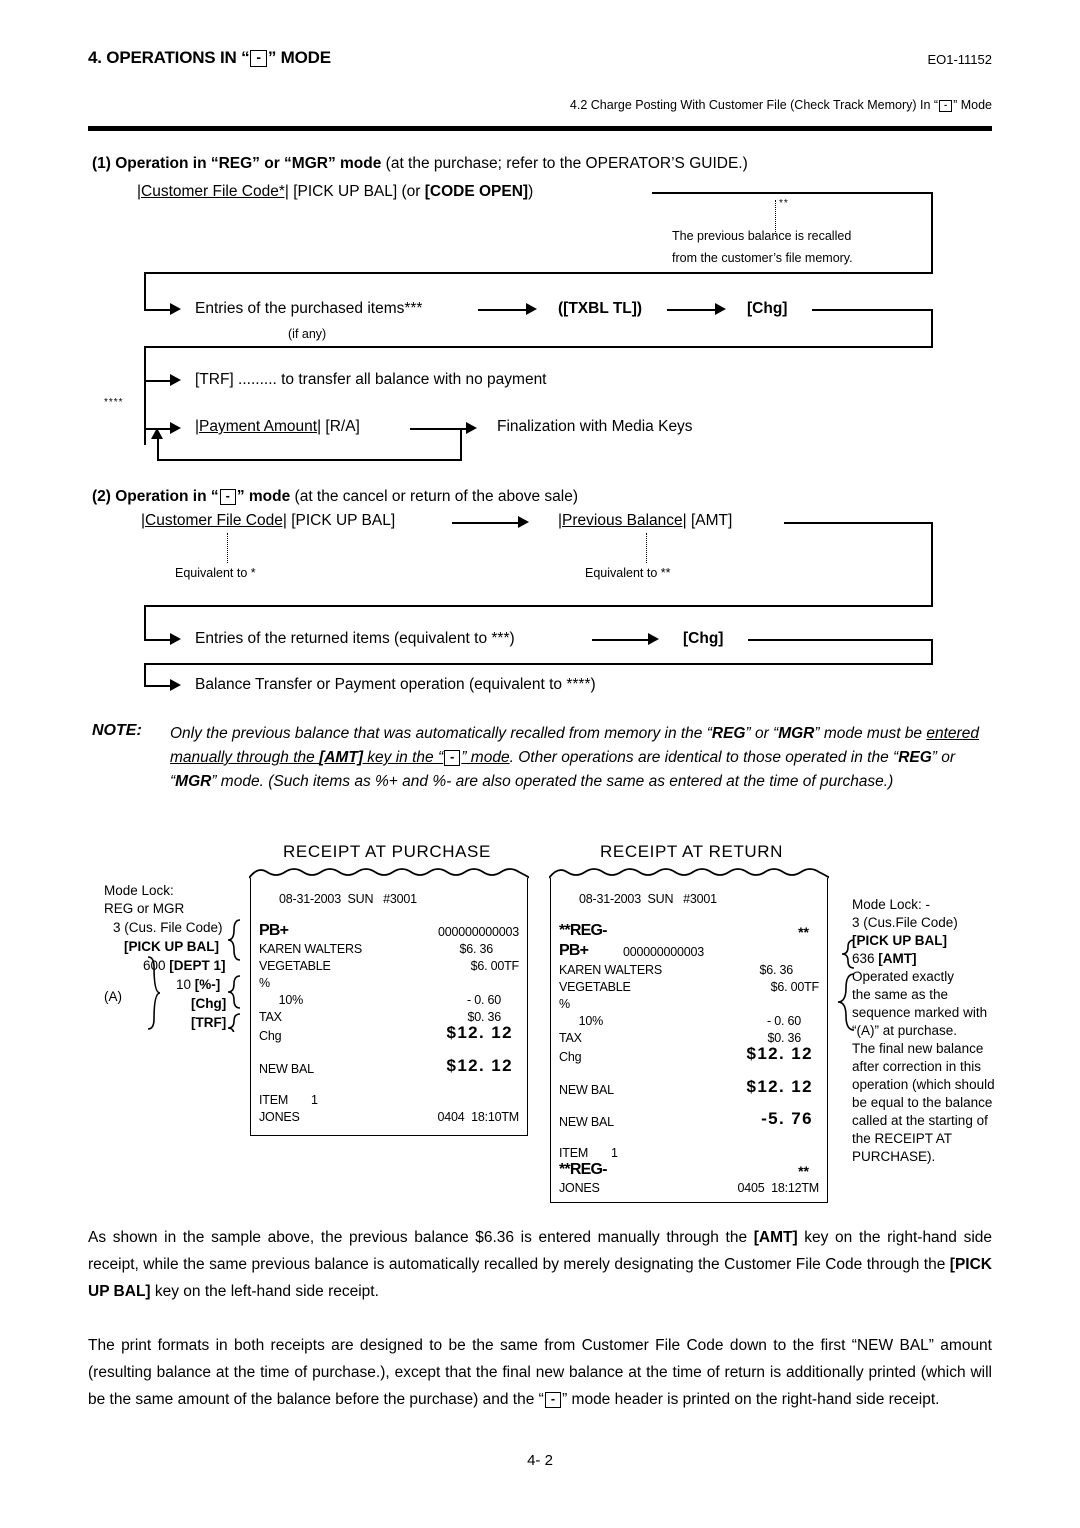 Image resolution: width=1080 pixels, height=1528 pixels. I want to click on flow-line-s1-f, so click(503, 310).